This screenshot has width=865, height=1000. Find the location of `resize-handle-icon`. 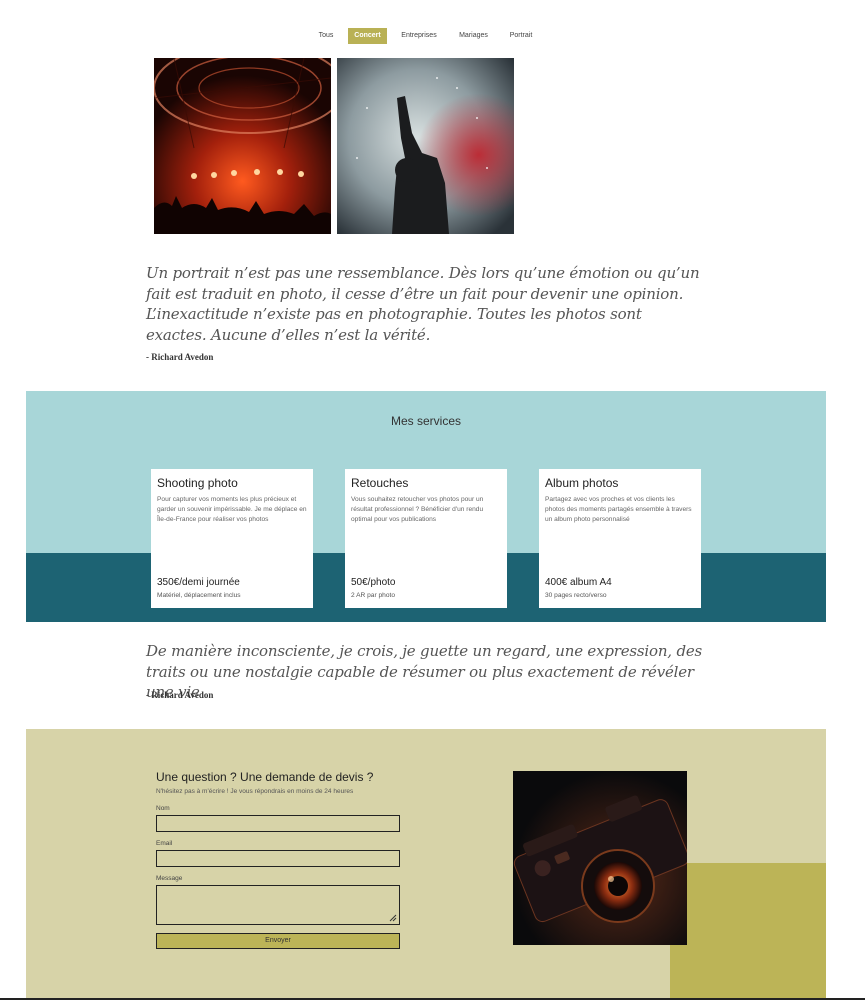

resize-handle-icon is located at coordinates (393, 918).